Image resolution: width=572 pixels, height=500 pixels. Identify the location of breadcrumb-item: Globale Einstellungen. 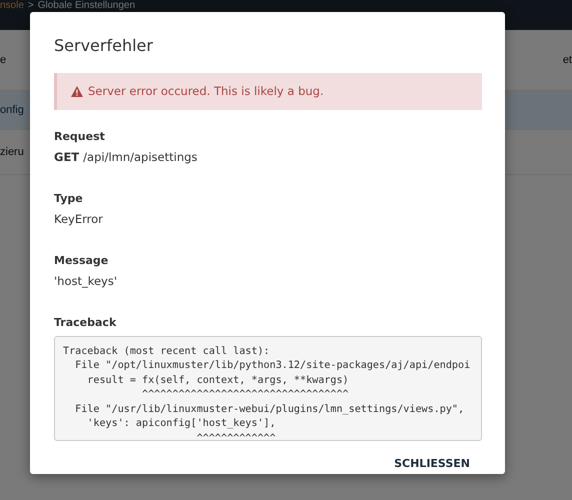
(87, 5).